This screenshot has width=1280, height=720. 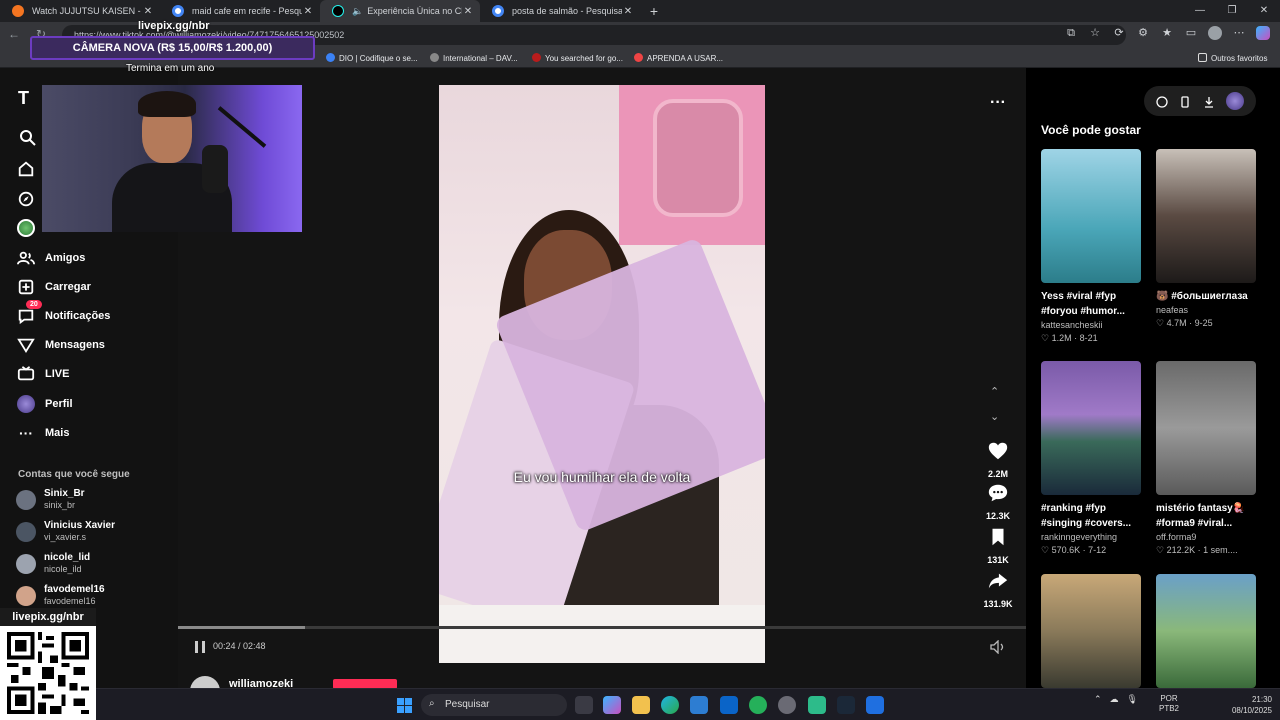 I want to click on pause-icon, so click(x=200, y=647).